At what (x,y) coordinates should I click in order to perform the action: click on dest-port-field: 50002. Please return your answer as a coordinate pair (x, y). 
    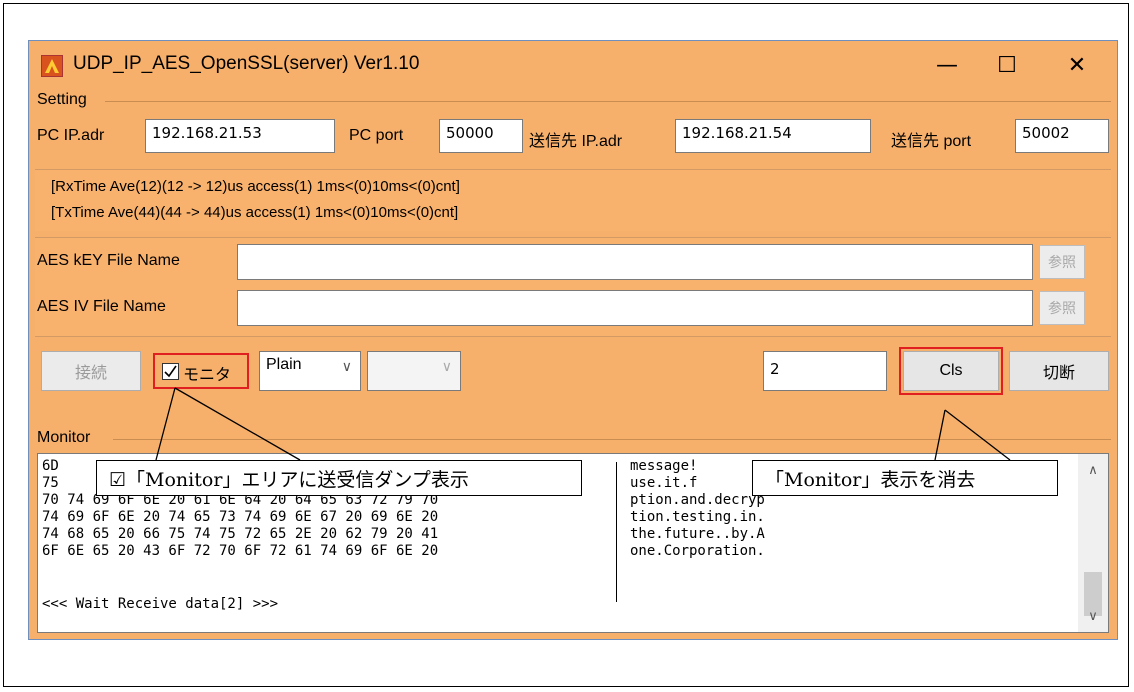
    Looking at the image, I should click on (1062, 136).